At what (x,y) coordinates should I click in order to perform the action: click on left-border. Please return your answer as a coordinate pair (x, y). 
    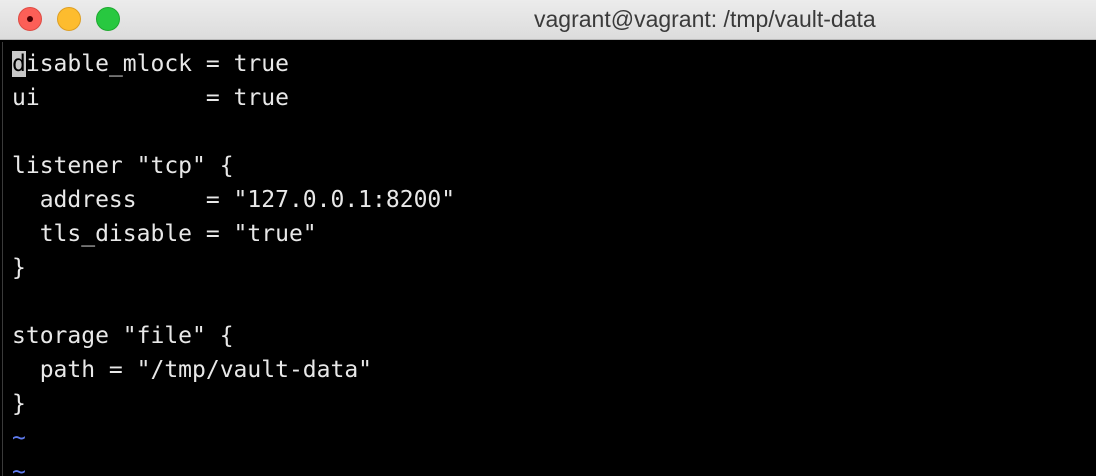
    Looking at the image, I should click on (2, 259).